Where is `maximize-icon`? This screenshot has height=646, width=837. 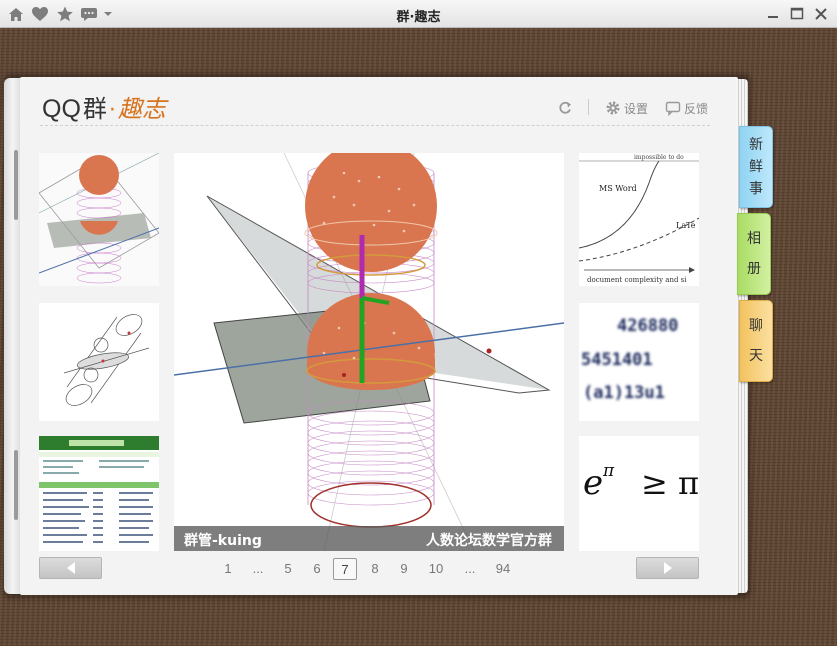
maximize-icon is located at coordinates (797, 14).